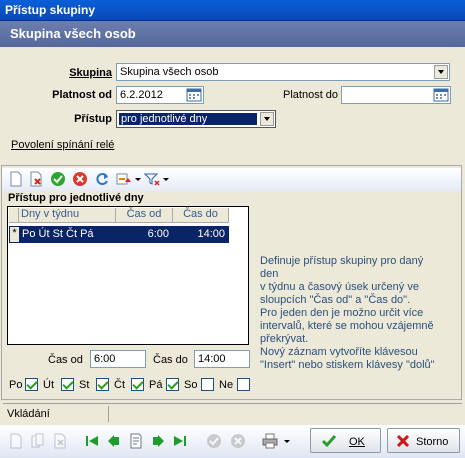  Describe the element at coordinates (207, 384) in the screenshot. I see `checkbox-so` at that location.